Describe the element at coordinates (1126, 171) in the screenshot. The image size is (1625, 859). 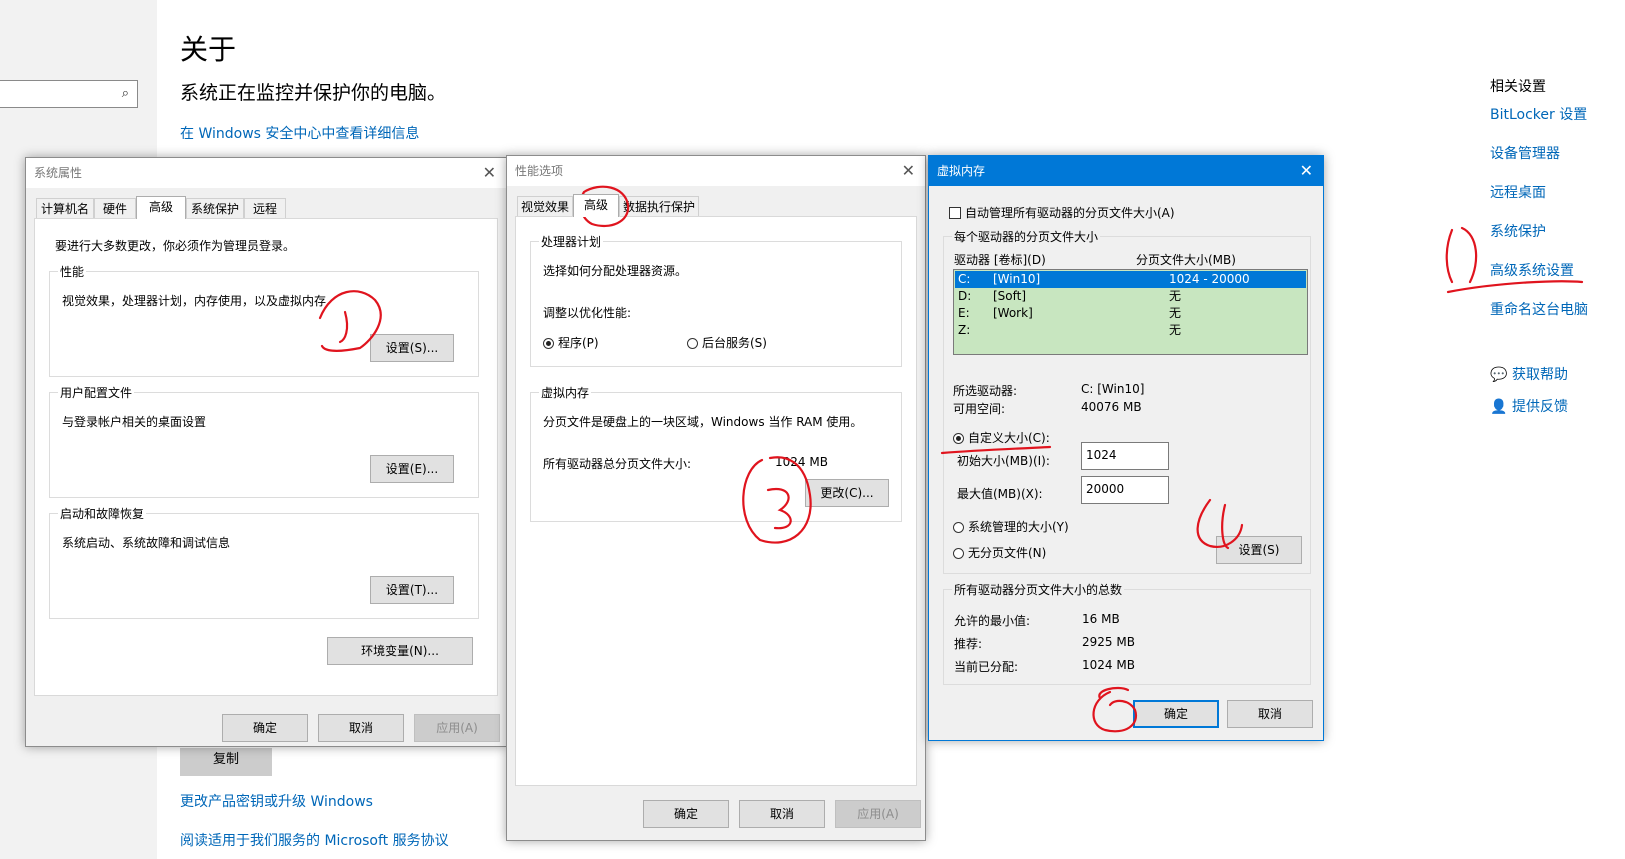
I see `dialog-title: 虚拟内存` at that location.